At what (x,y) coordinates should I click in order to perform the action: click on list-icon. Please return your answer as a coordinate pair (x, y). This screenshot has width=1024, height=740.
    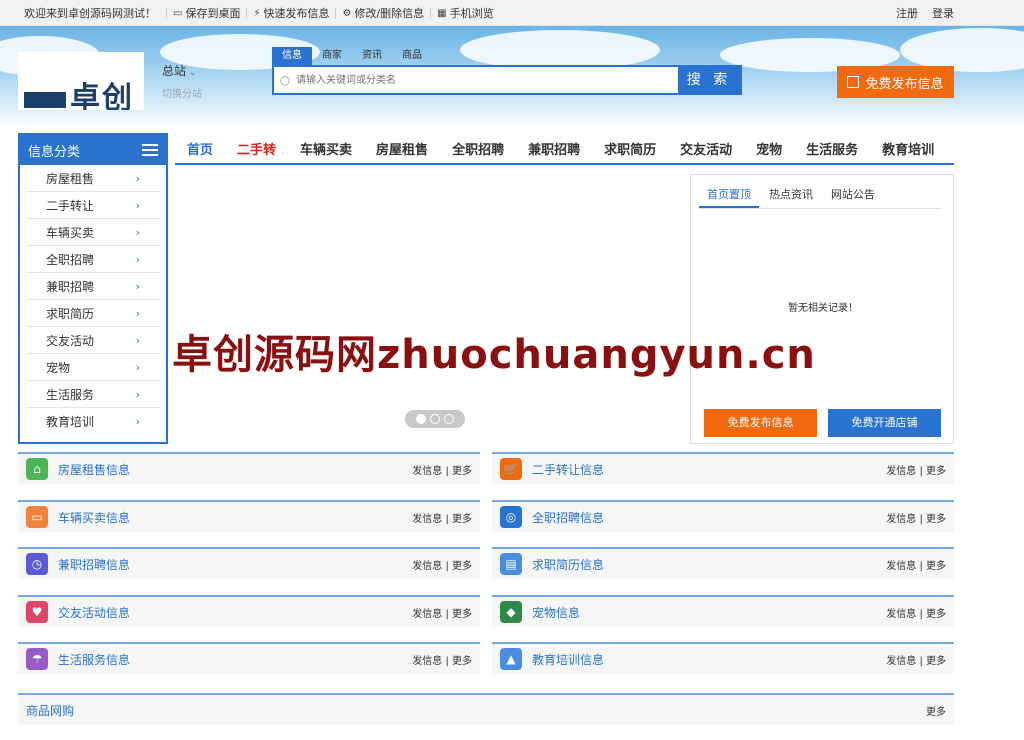
    Looking at the image, I should click on (150, 150).